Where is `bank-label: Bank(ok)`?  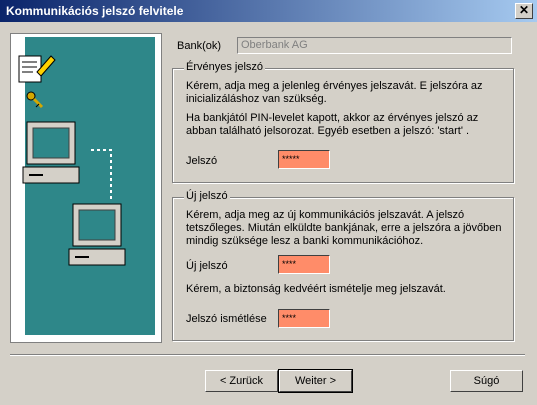
bank-label: Bank(ok) is located at coordinates (199, 46).